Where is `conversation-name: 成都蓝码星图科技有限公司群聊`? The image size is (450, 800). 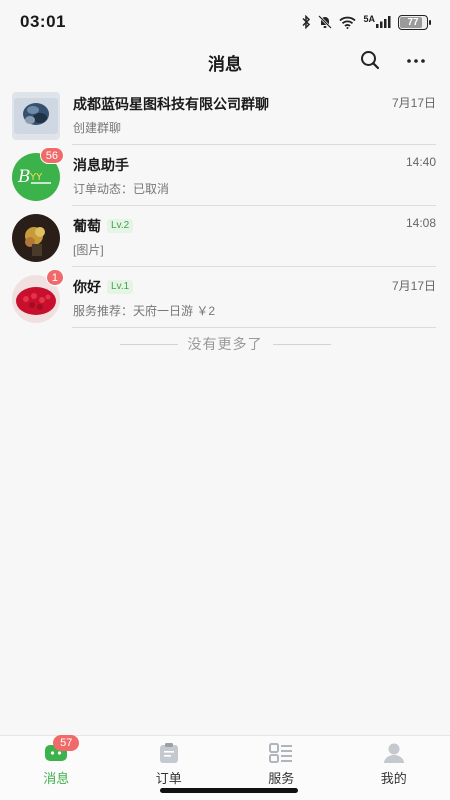 conversation-name: 成都蓝码星图科技有限公司群聊 is located at coordinates (171, 104).